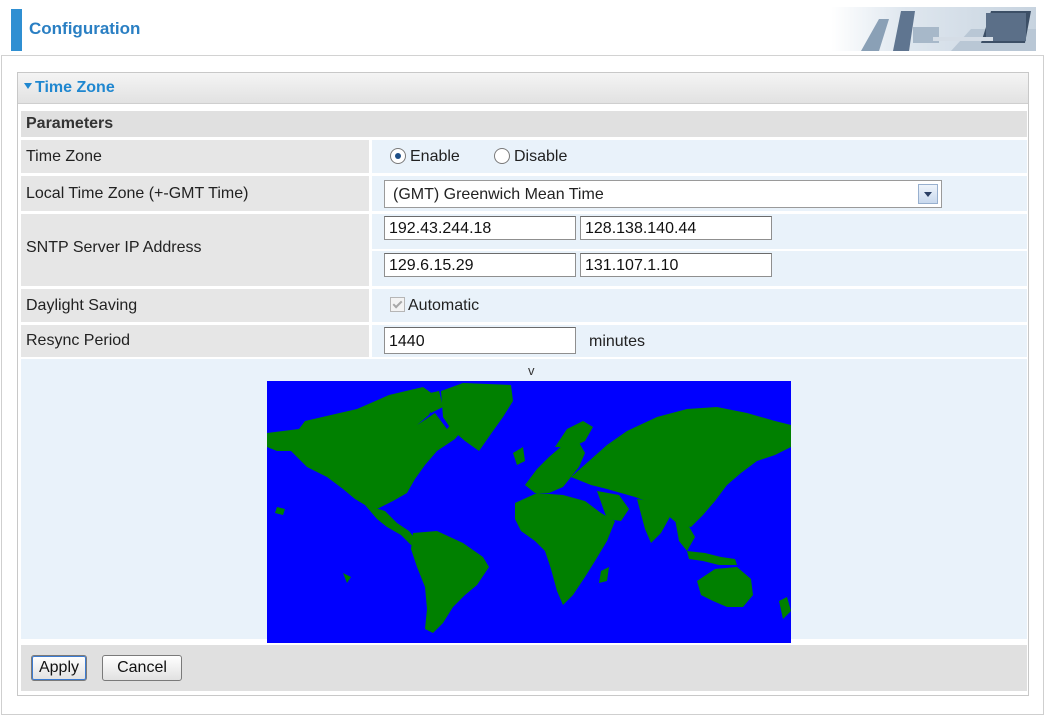 The height and width of the screenshot is (718, 1047). I want to click on time-zone-select-value: (GMT) Greenwich Mean Time, so click(498, 194).